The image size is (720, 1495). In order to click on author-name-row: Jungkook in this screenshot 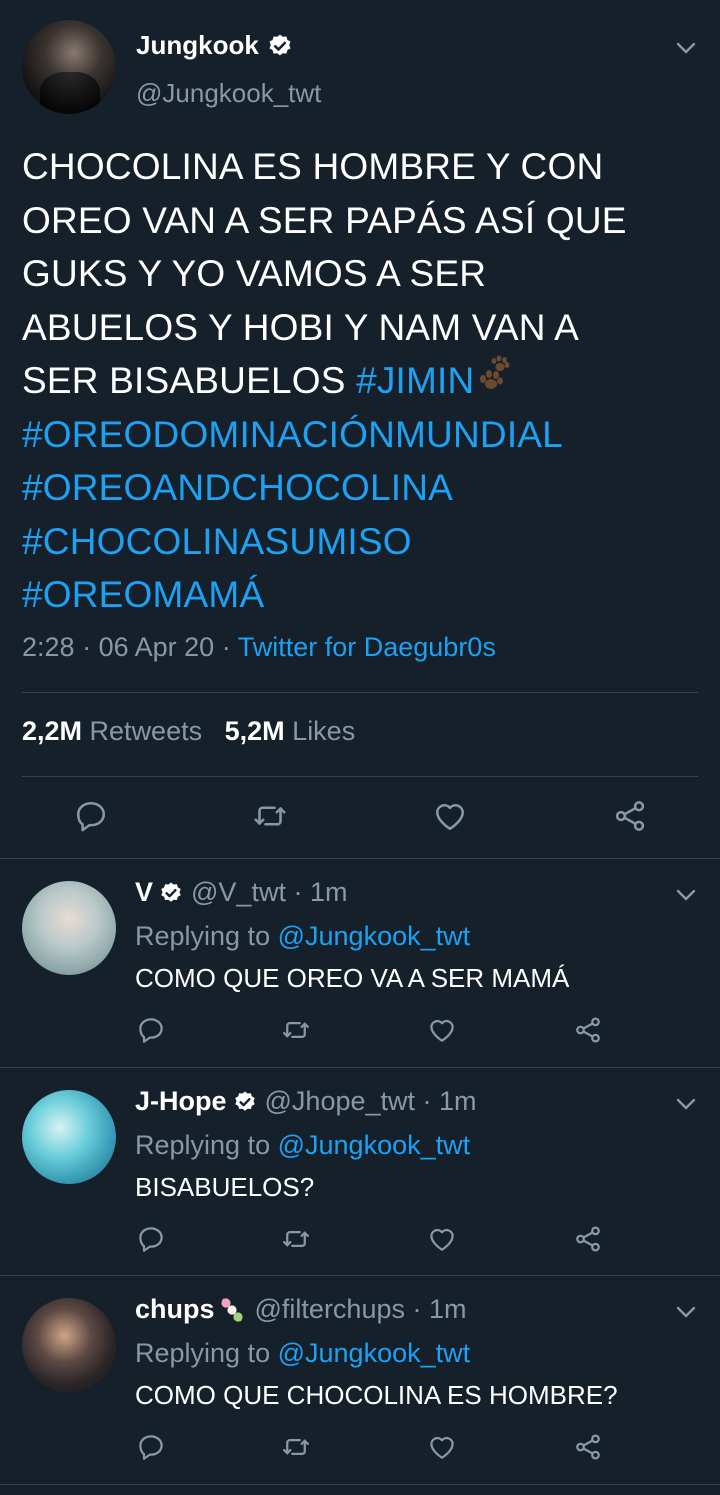, I will do `click(214, 45)`.